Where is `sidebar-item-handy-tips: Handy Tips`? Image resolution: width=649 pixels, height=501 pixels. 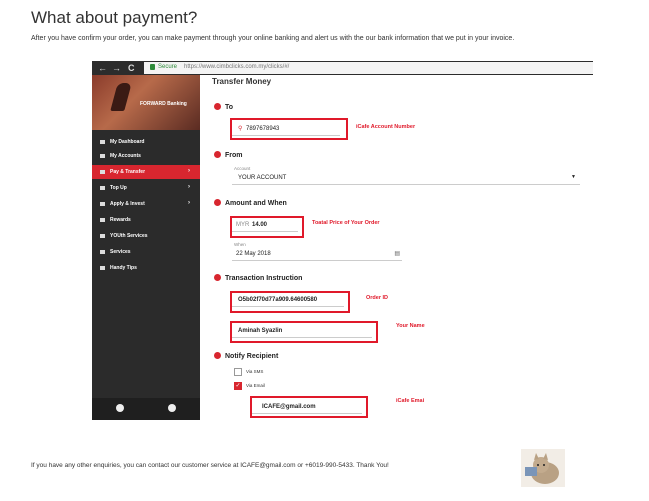 sidebar-item-handy-tips: Handy Tips is located at coordinates (146, 268).